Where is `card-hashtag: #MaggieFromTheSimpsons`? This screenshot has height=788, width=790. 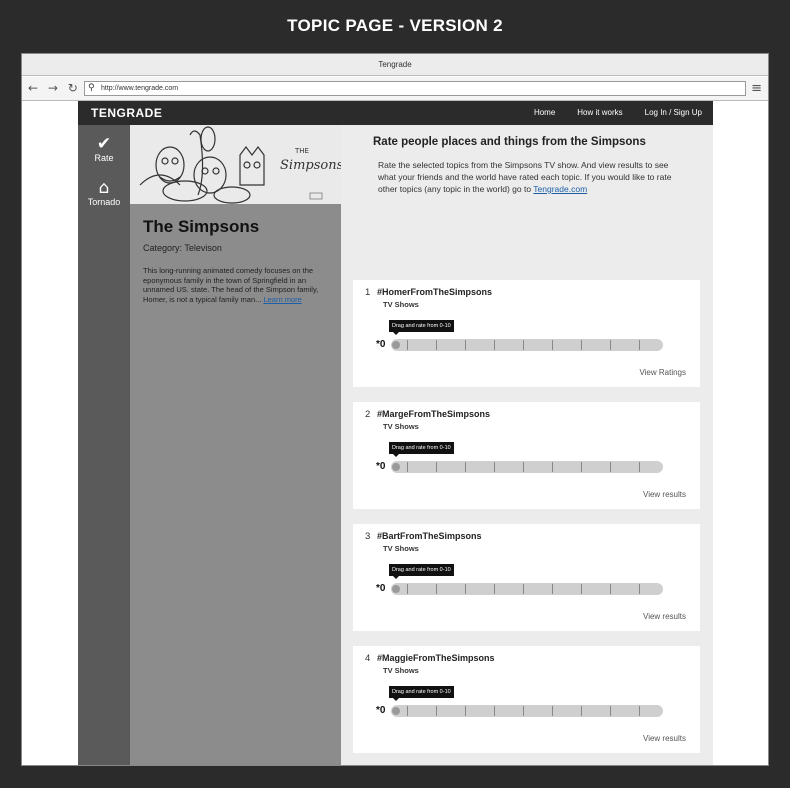
card-hashtag: #MaggieFromTheSimpsons is located at coordinates (436, 658).